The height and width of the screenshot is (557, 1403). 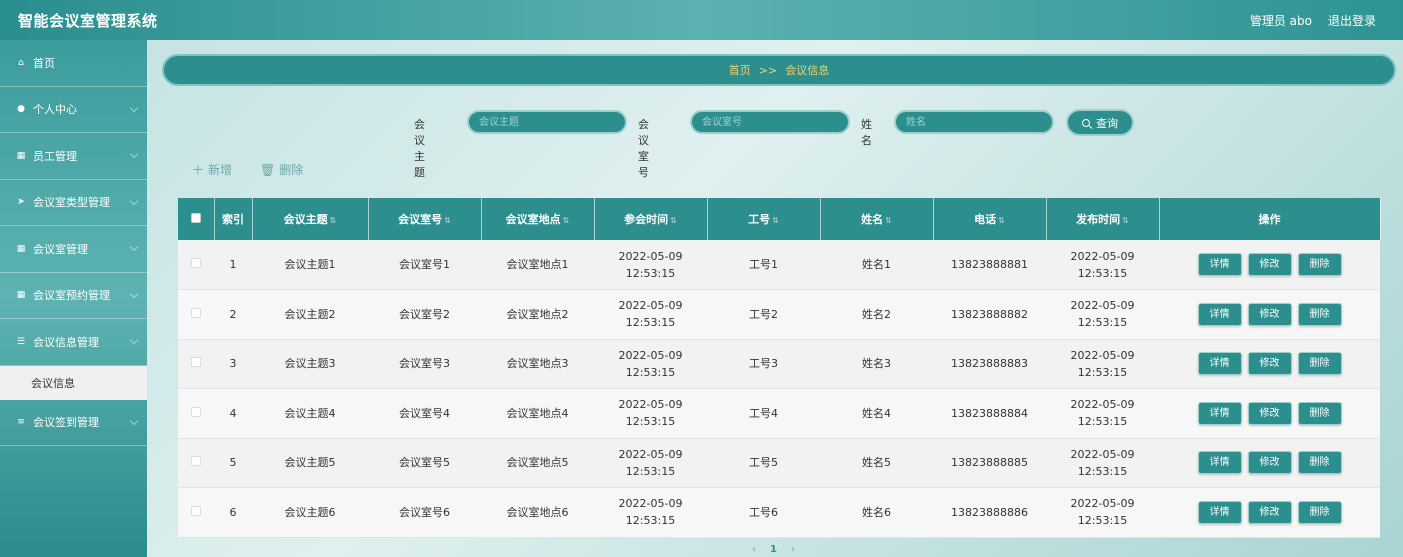 What do you see at coordinates (220, 170) in the screenshot?
I see `add-button-label: 新增` at bounding box center [220, 170].